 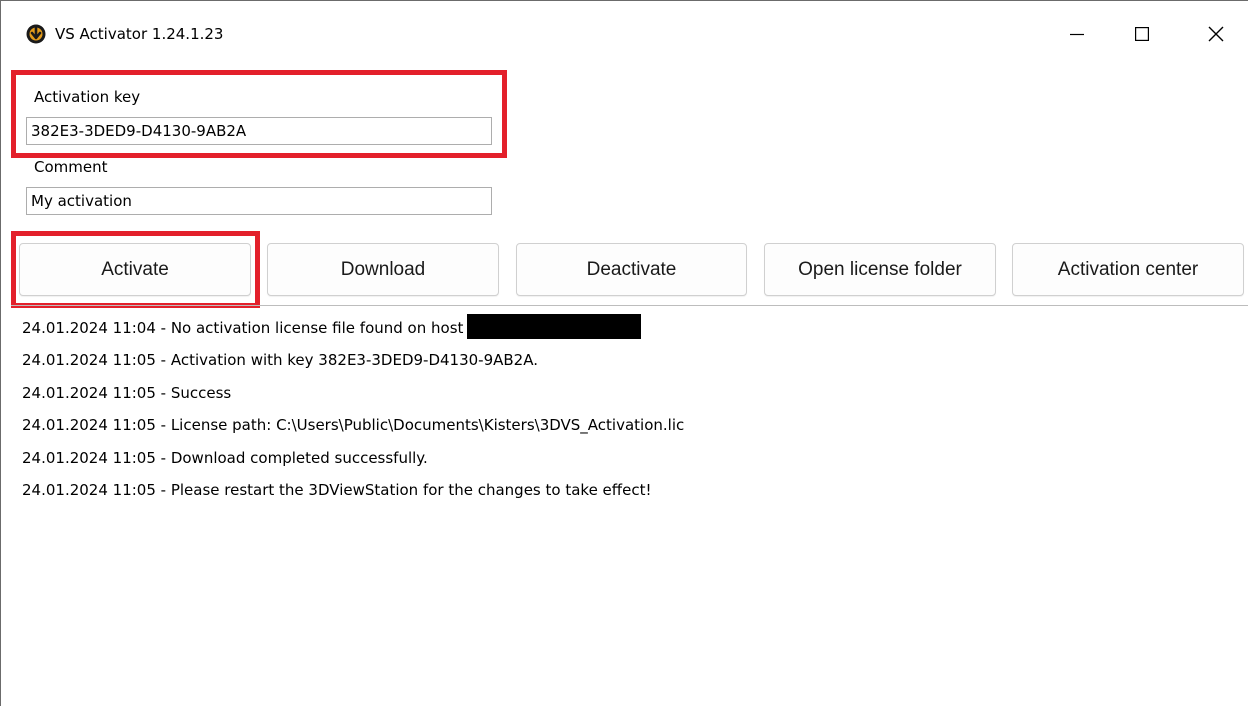 I want to click on close-icon, so click(x=1216, y=34).